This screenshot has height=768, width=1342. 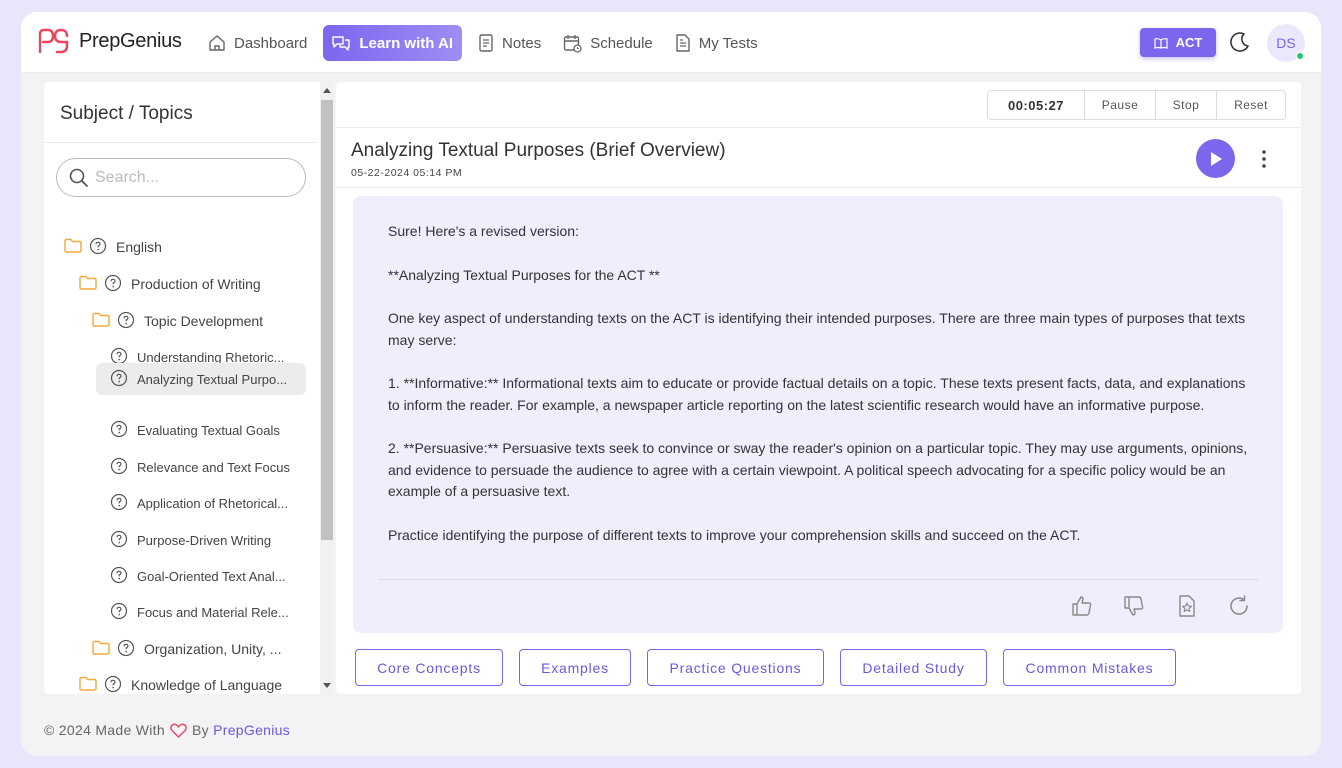 What do you see at coordinates (190, 177) in the screenshot?
I see `search-input` at bounding box center [190, 177].